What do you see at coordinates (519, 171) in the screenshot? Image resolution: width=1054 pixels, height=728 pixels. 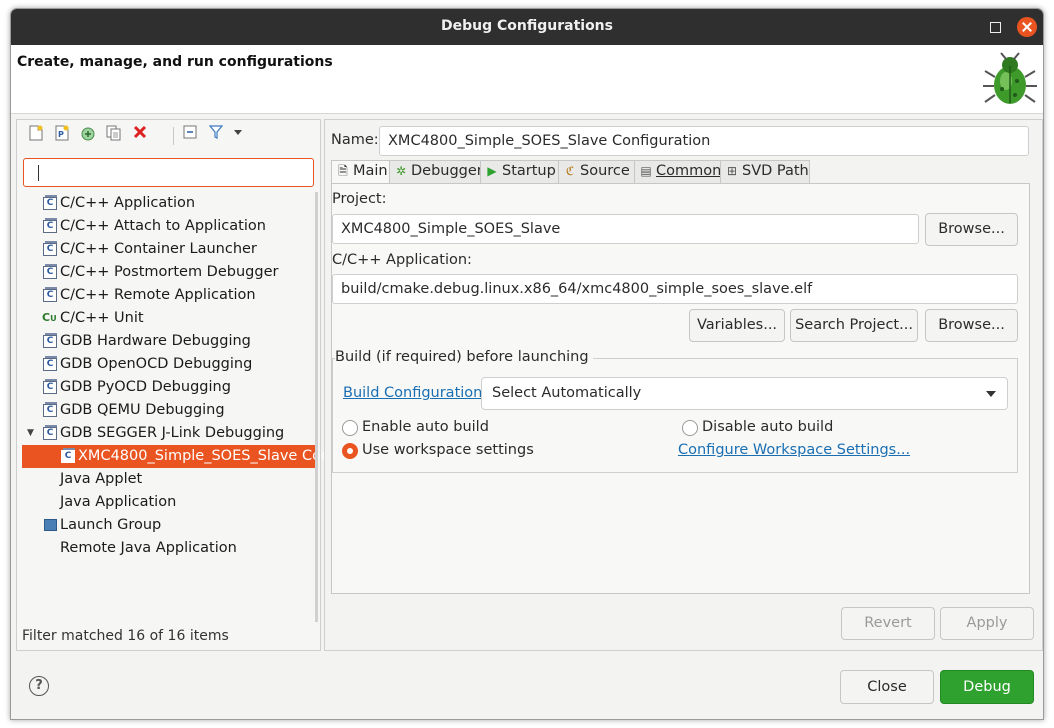 I see `tab-startup: ▶ Startup` at bounding box center [519, 171].